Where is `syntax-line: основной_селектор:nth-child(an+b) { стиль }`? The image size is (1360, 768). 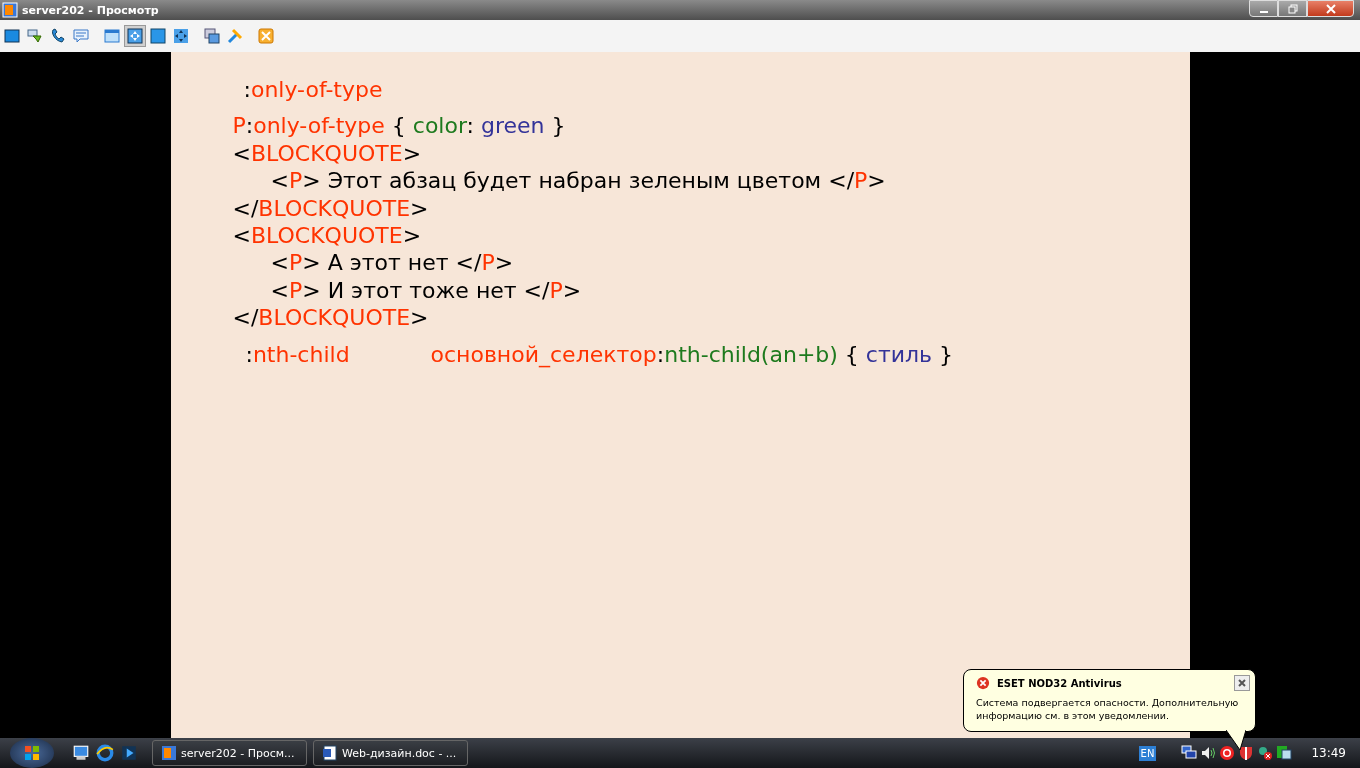 syntax-line: основной_селектор:nth-child(an+b) { стиль } is located at coordinates (692, 354).